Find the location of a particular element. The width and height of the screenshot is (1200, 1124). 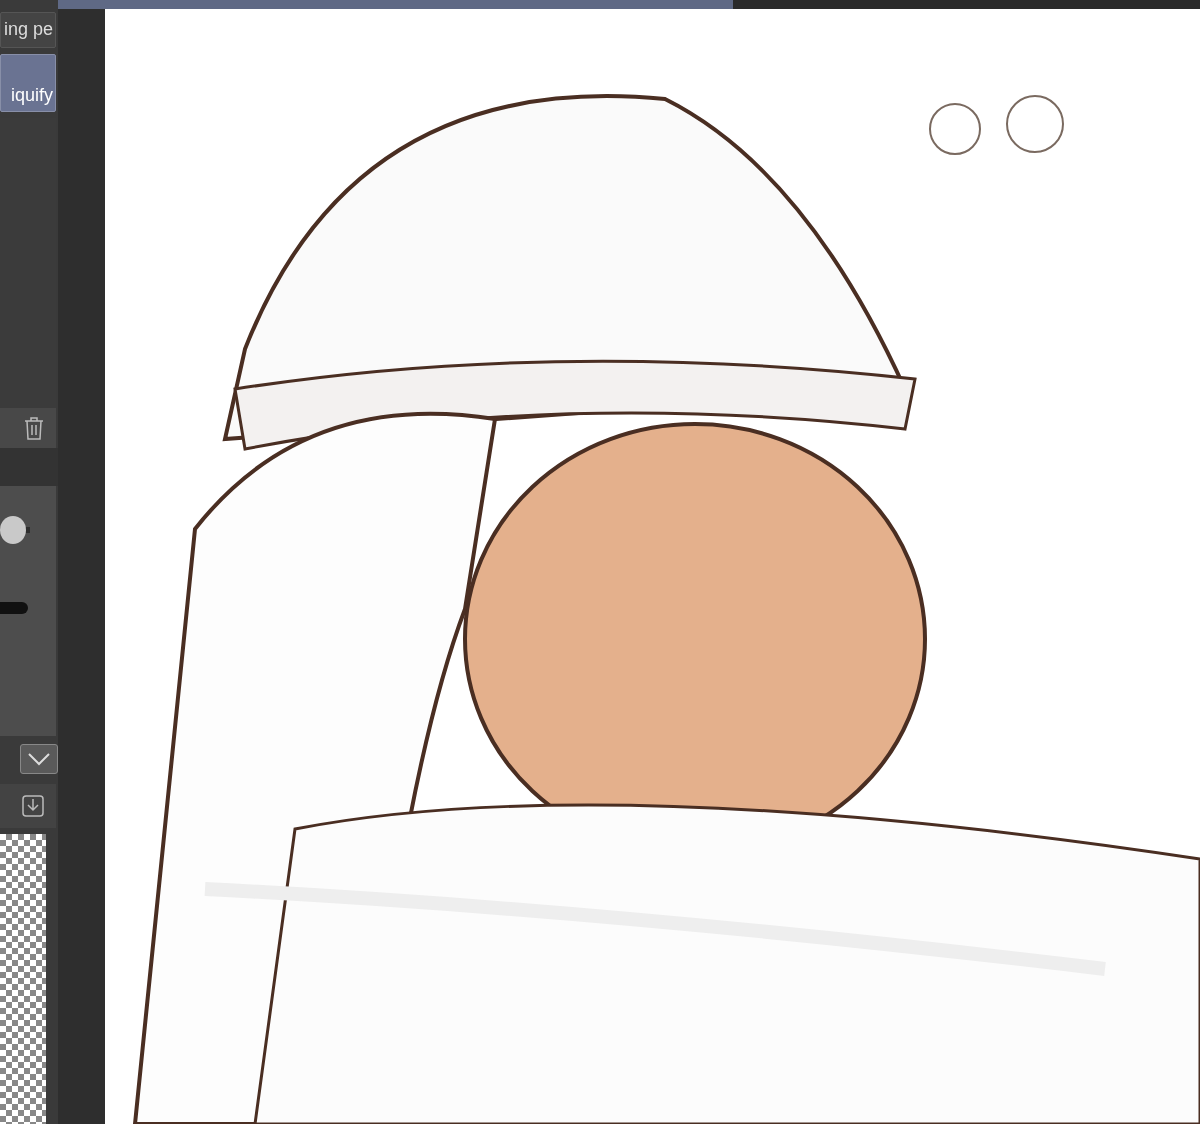

brush-preview is located at coordinates (14, 608).